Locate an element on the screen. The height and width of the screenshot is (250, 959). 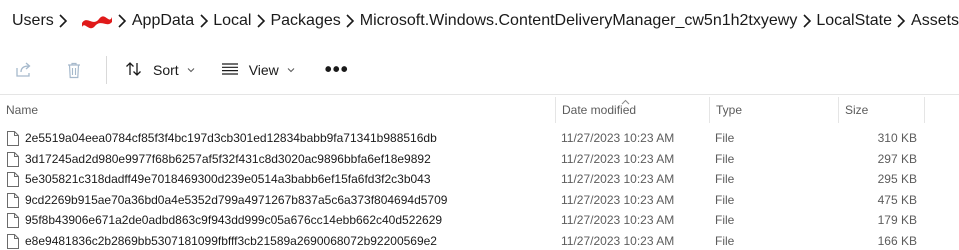
breadcrumb-item-localstate: LocalState is located at coordinates (854, 21).